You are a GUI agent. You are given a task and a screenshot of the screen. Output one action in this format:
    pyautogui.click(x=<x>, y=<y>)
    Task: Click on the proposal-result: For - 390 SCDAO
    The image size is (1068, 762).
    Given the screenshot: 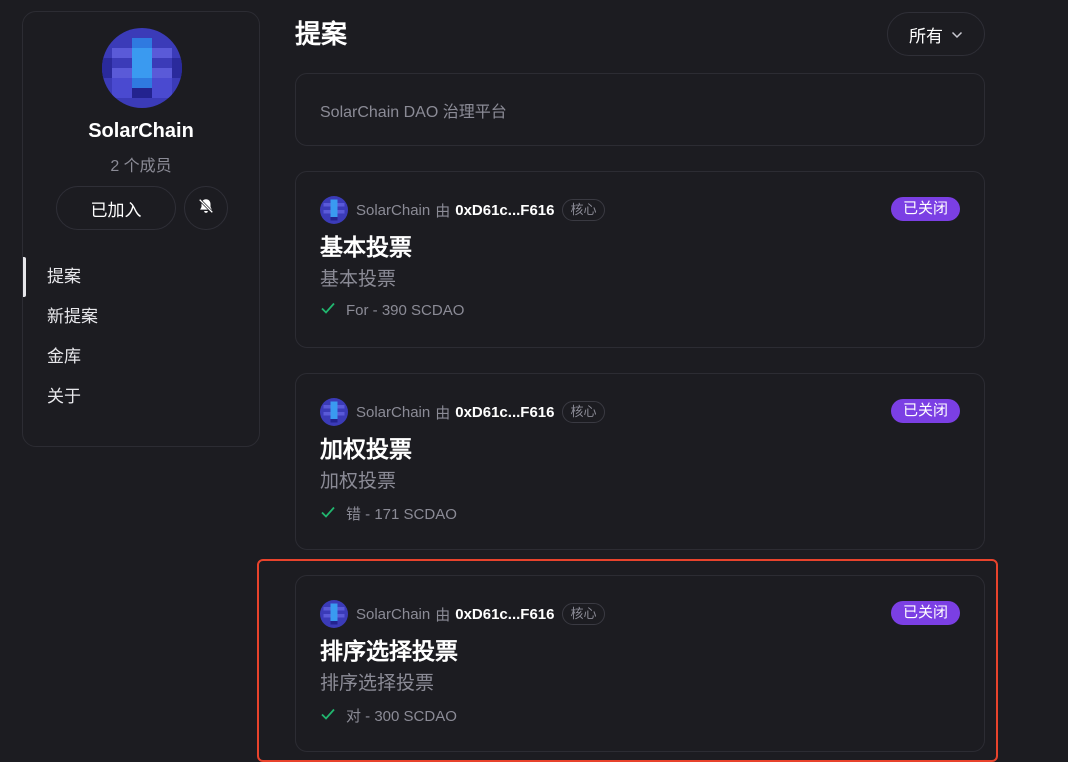 What is the action you would take?
    pyautogui.click(x=392, y=310)
    